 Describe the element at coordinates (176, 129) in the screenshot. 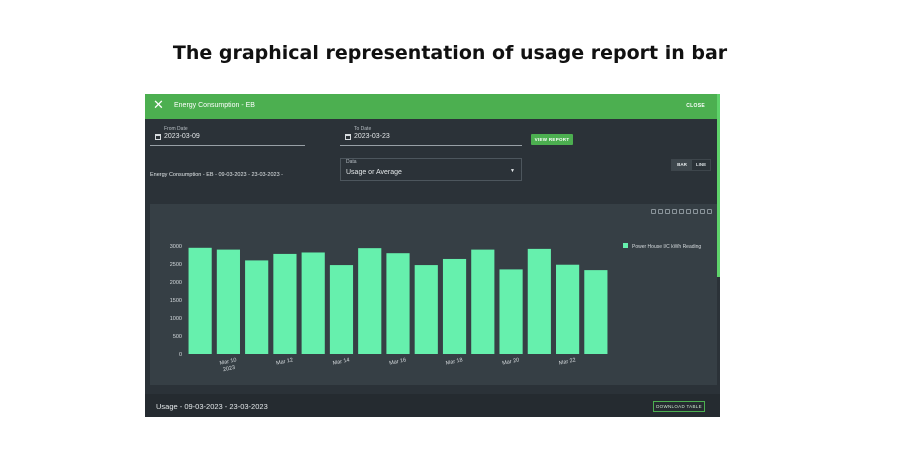

I see `from-date-label: From Date` at that location.